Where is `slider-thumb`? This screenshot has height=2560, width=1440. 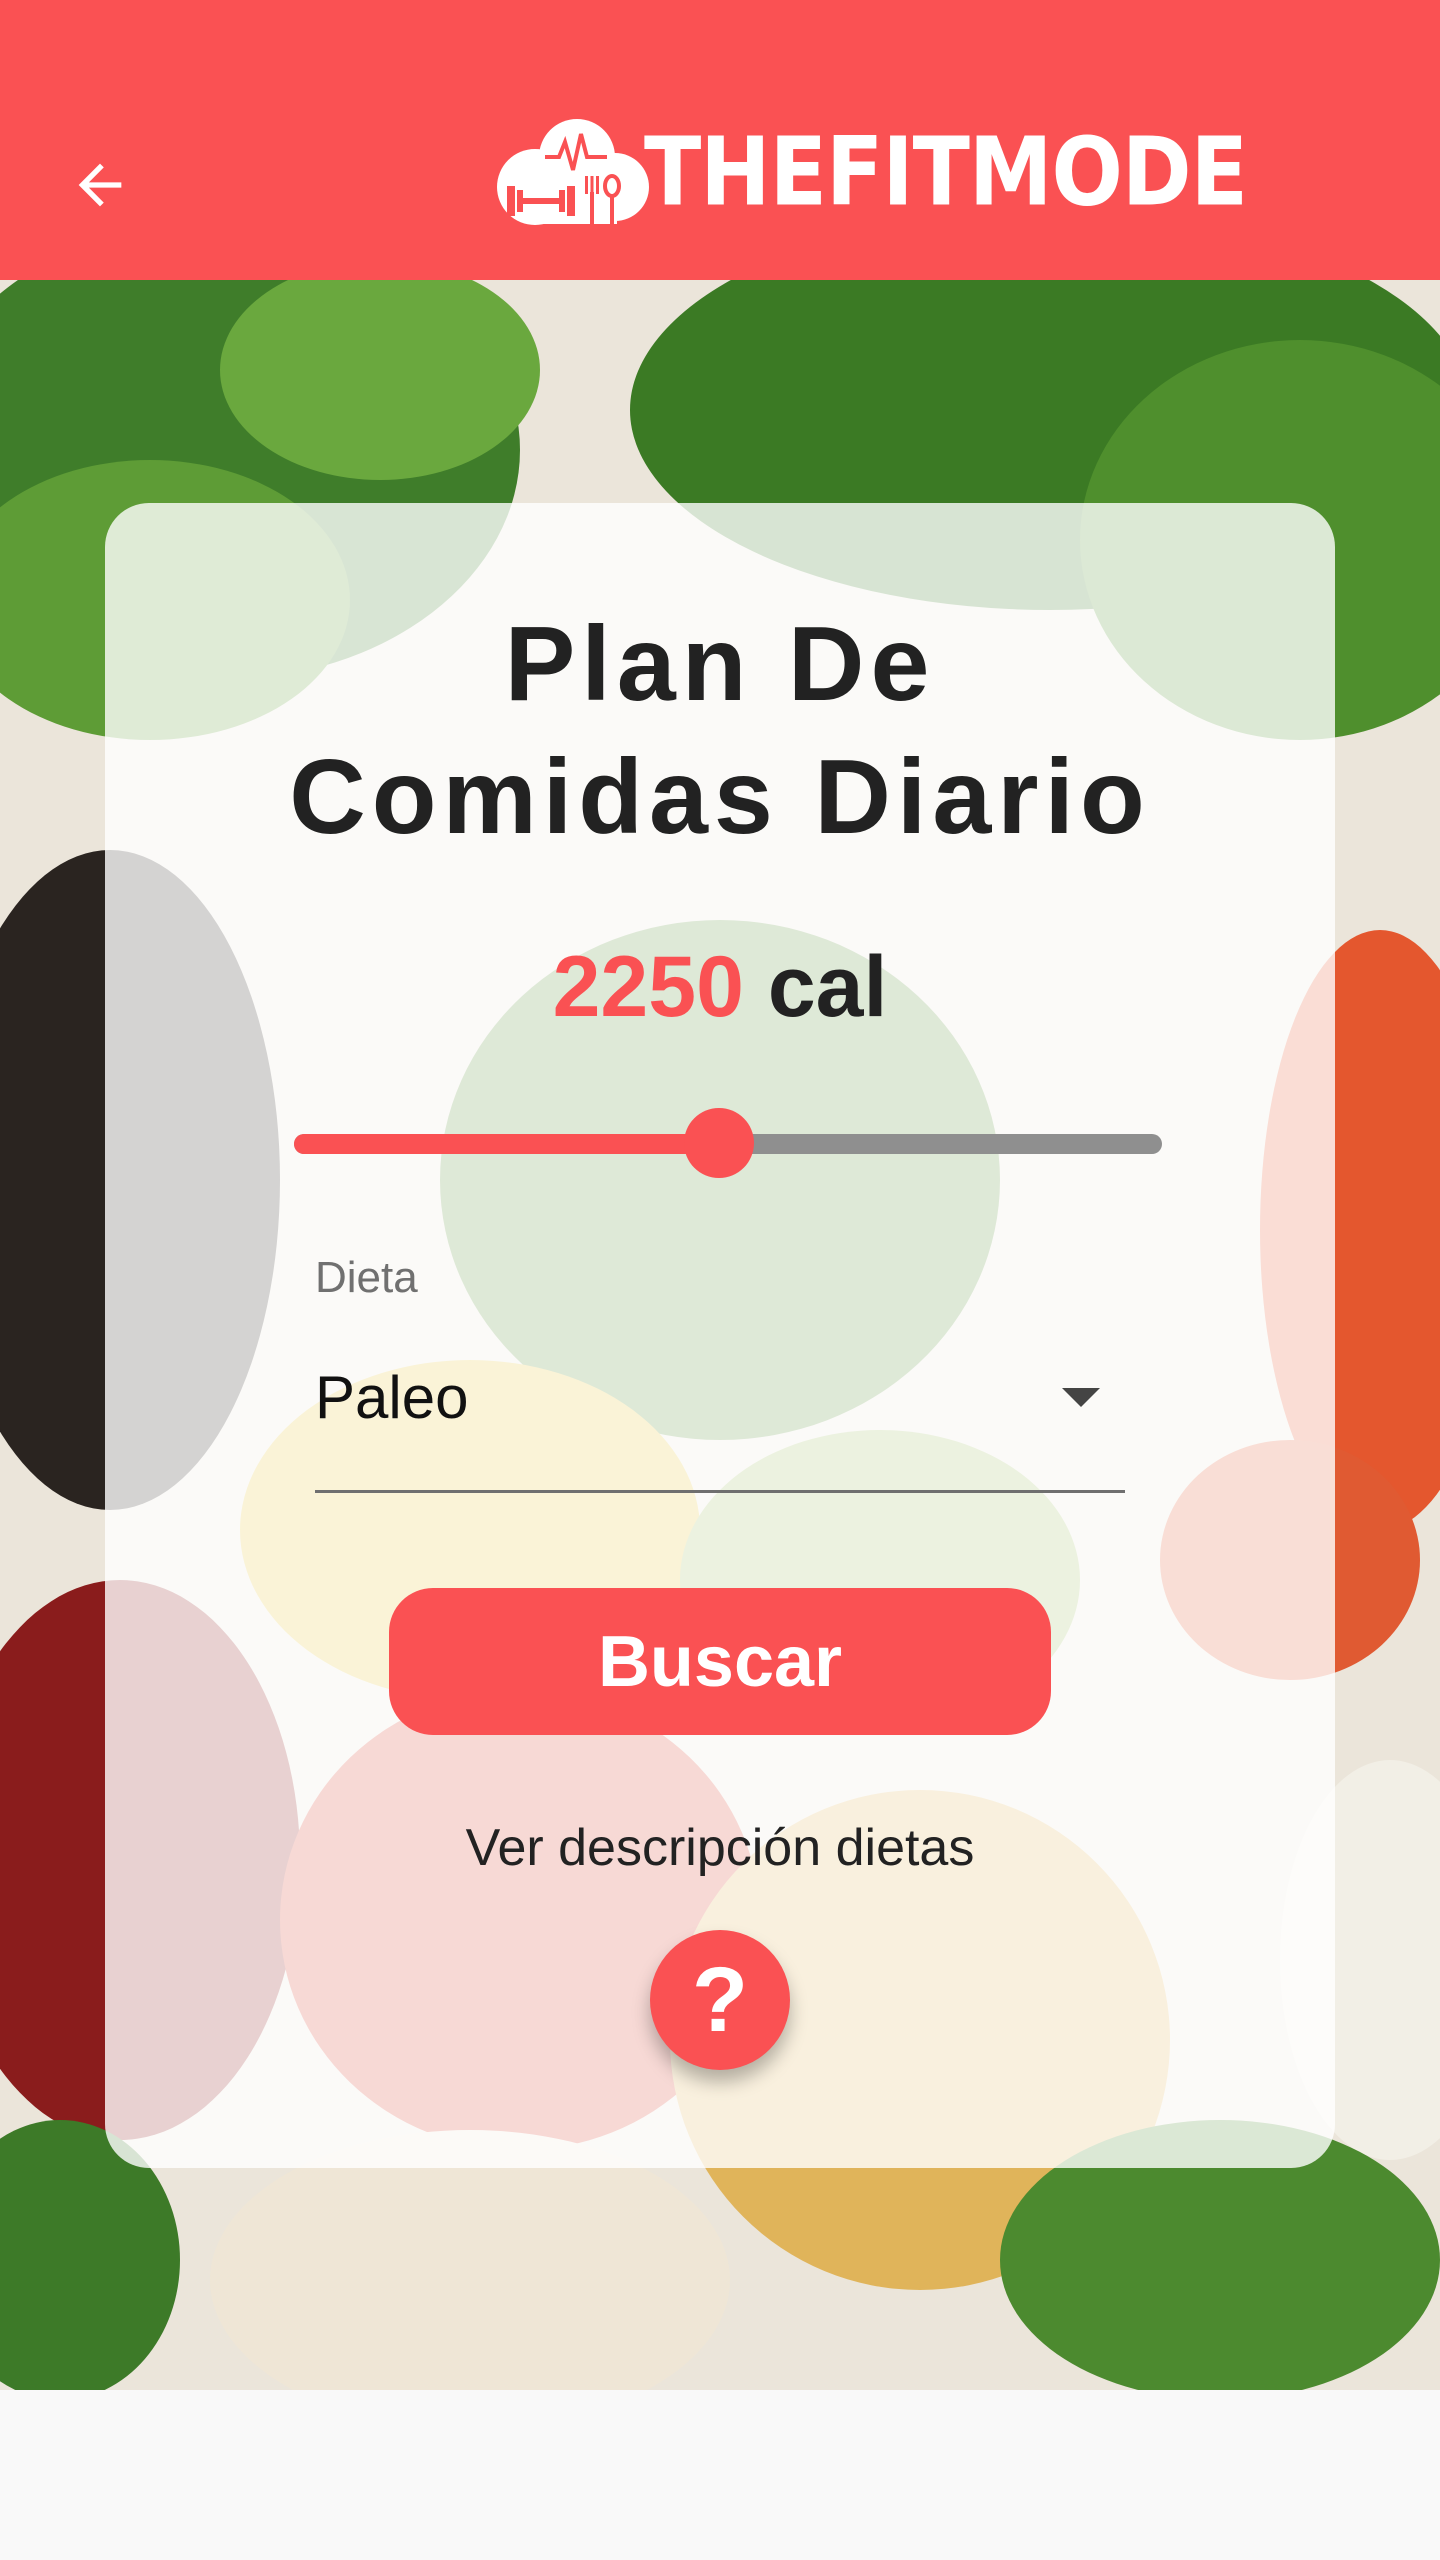 slider-thumb is located at coordinates (719, 1143).